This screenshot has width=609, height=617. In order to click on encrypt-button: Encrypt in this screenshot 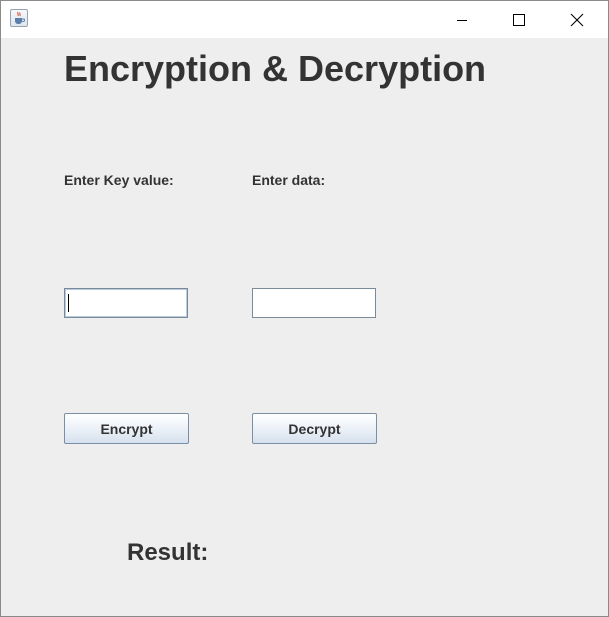, I will do `click(126, 428)`.